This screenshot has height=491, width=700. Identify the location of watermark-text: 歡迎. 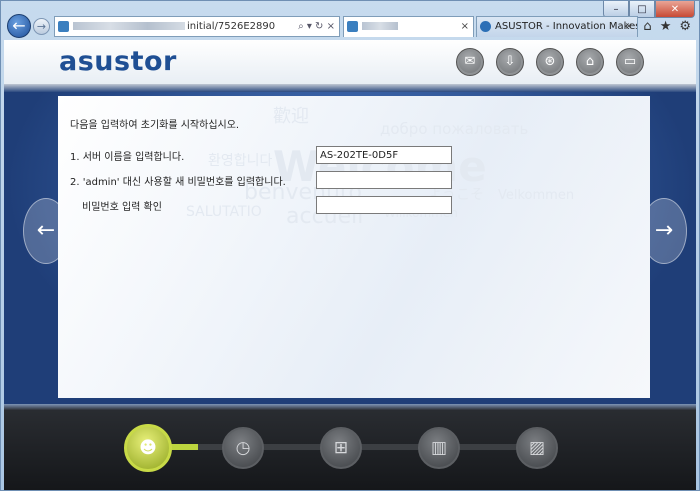
(291, 116).